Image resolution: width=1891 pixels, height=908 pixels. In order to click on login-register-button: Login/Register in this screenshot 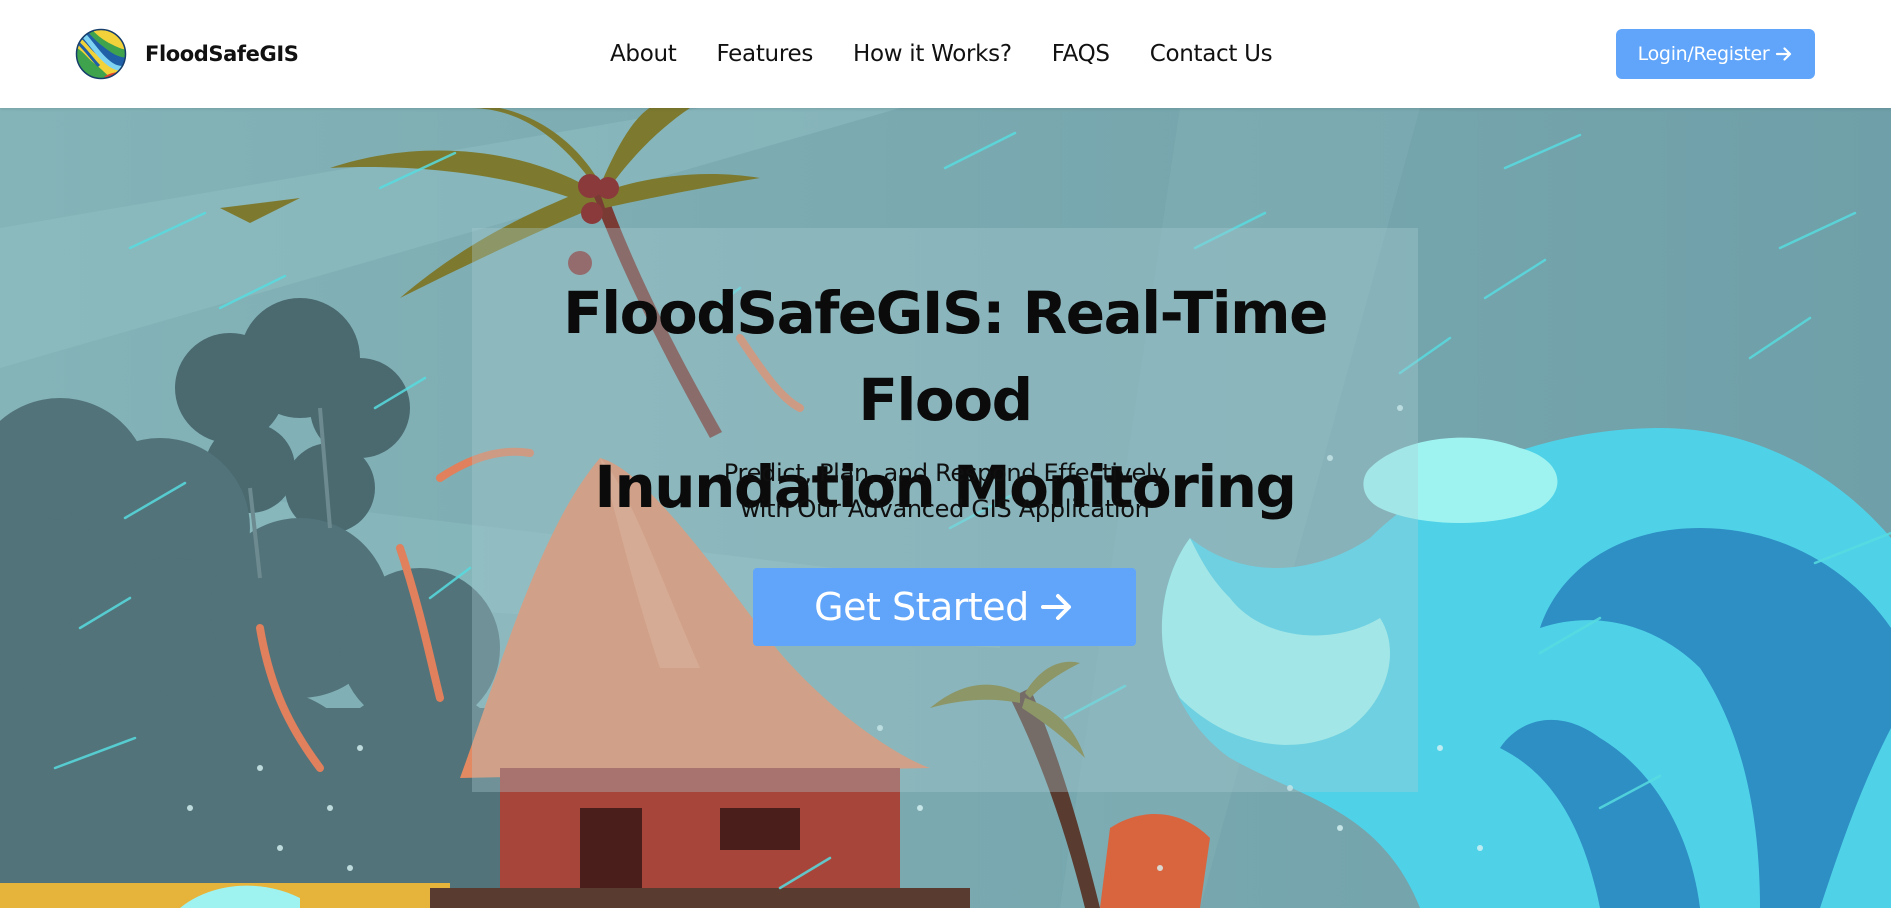, I will do `click(1715, 54)`.